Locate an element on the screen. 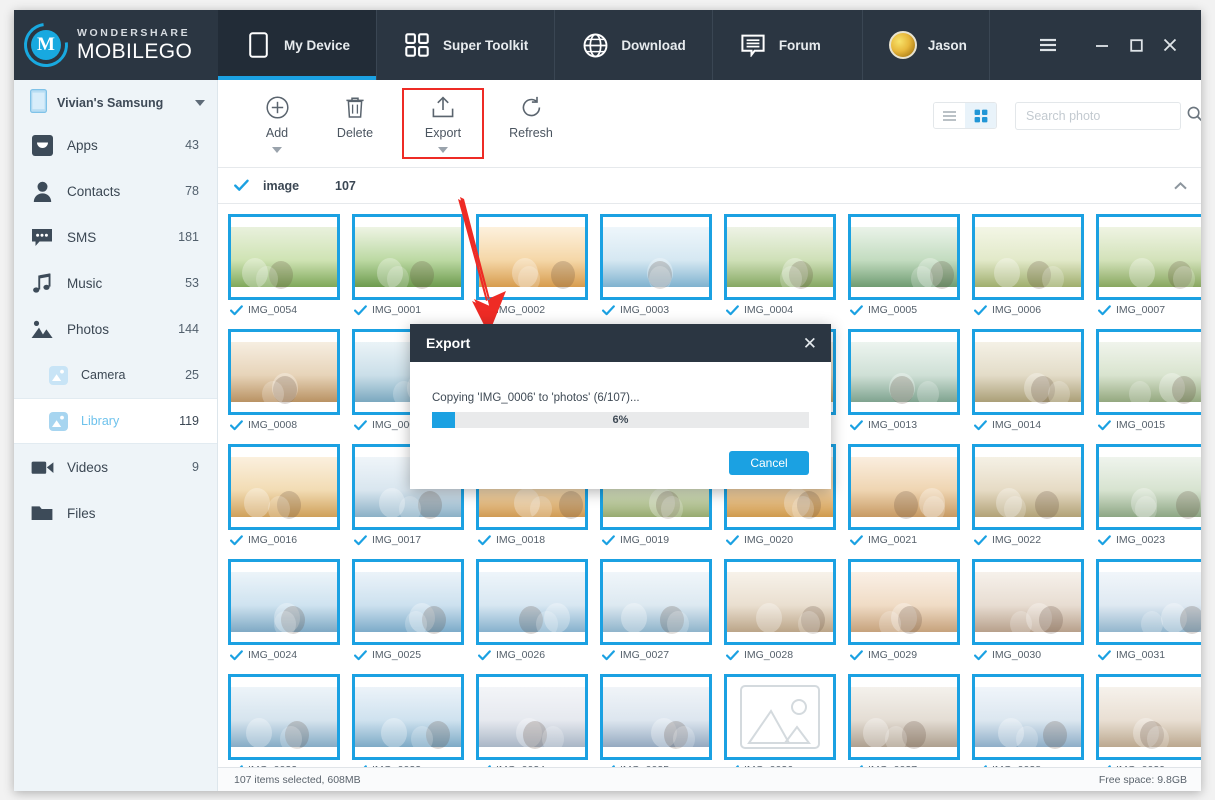 The image size is (1215, 800). photo-cell: IMG_0024 is located at coordinates (284, 612).